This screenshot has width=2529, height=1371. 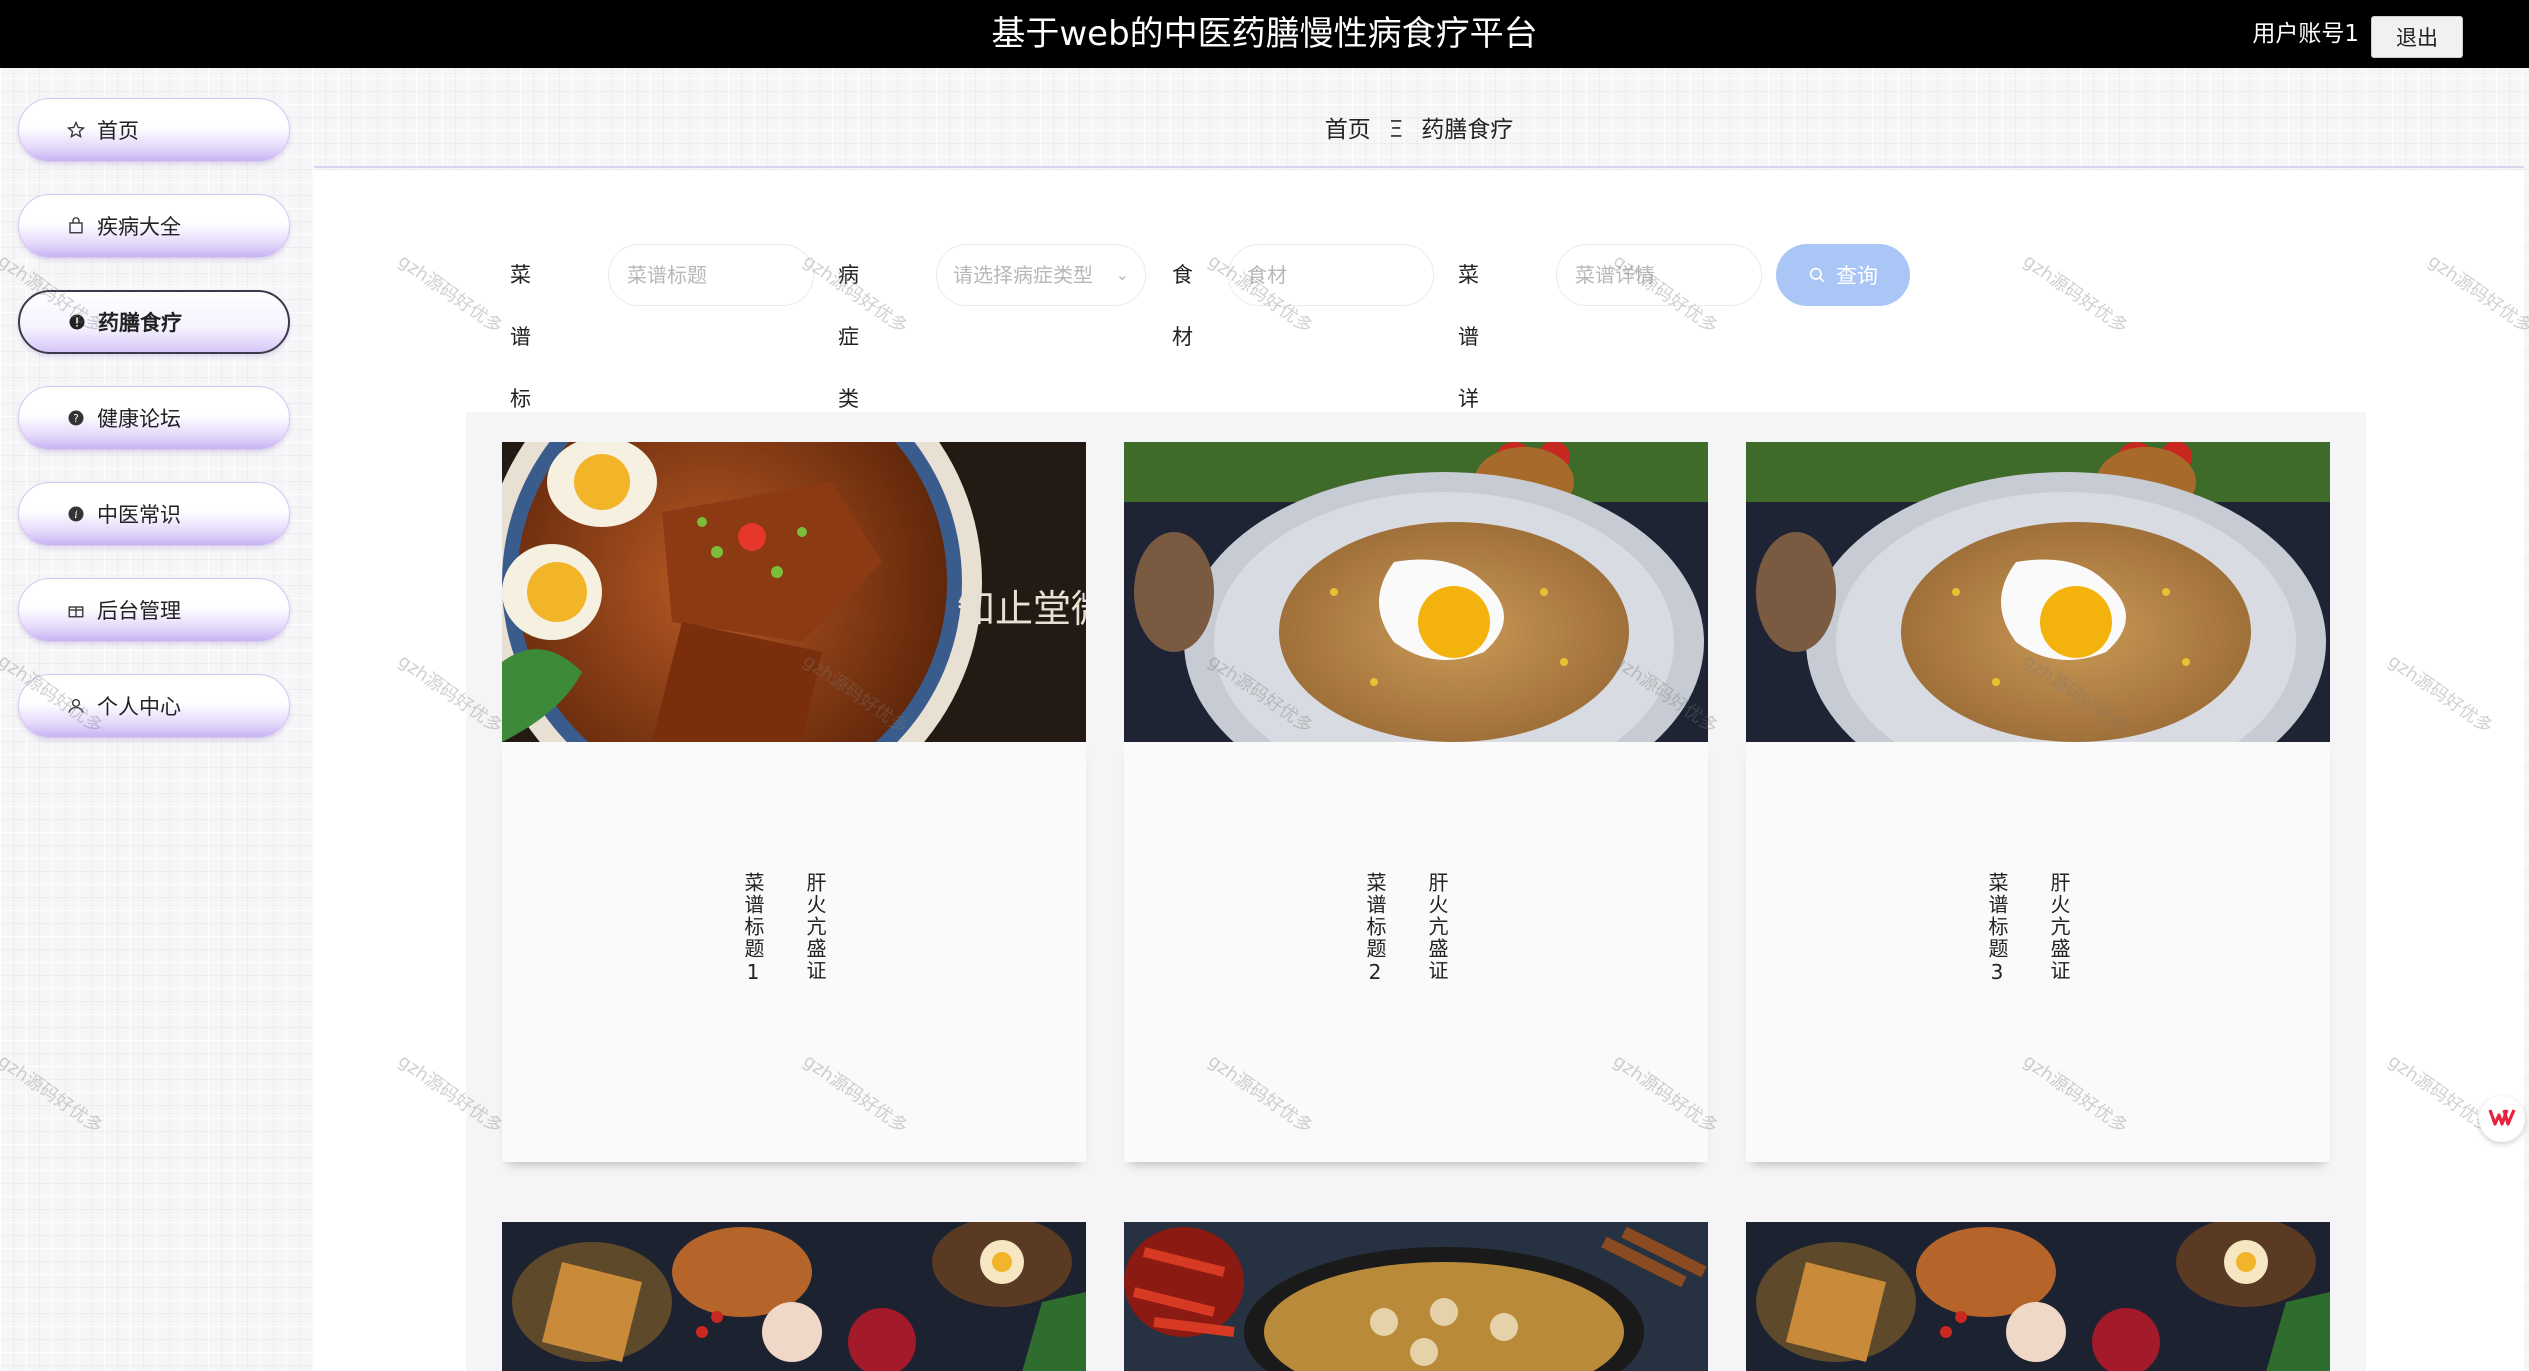 What do you see at coordinates (1659, 275) in the screenshot?
I see `recipe-detail-input` at bounding box center [1659, 275].